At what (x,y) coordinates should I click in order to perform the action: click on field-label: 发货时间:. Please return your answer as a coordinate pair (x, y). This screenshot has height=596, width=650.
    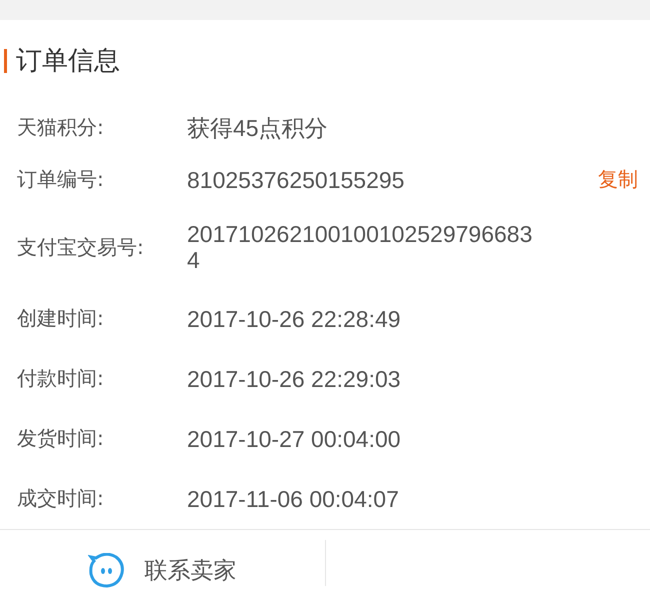
    Looking at the image, I should click on (61, 438).